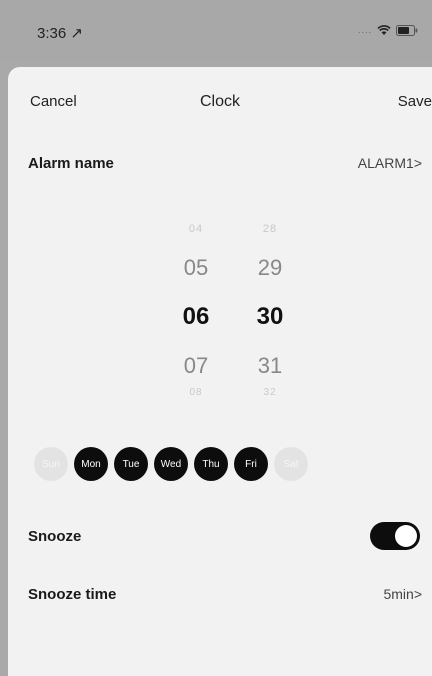 The height and width of the screenshot is (676, 432). I want to click on page-title: Clock, so click(219, 101).